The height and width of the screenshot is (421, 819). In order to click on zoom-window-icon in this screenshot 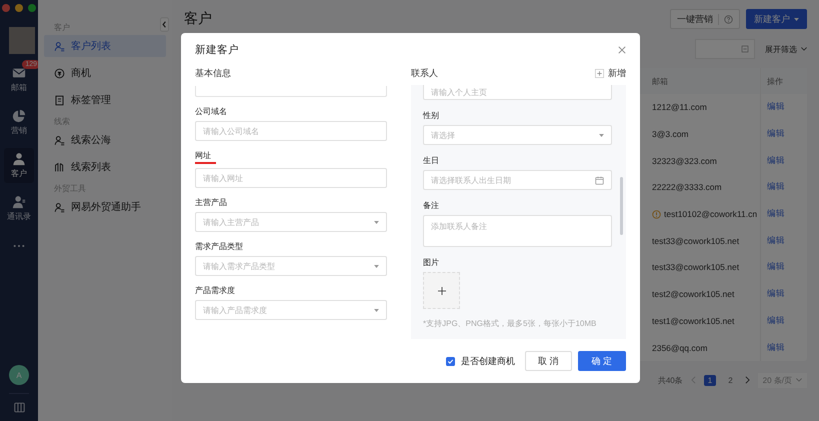, I will do `click(32, 8)`.